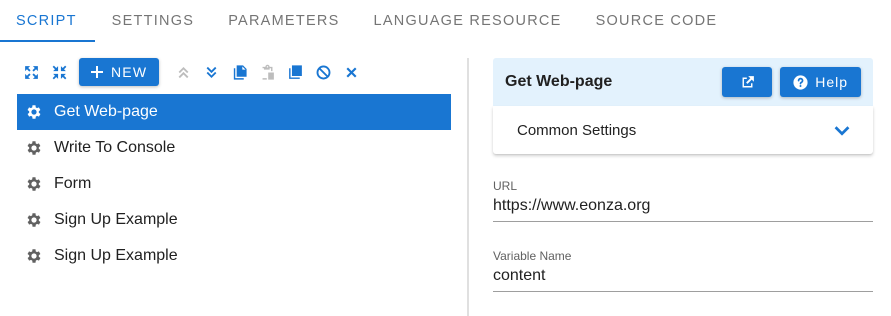 This screenshot has height=316, width=891. I want to click on tab-language-resource: LANGUAGE RESOURCE, so click(468, 21).